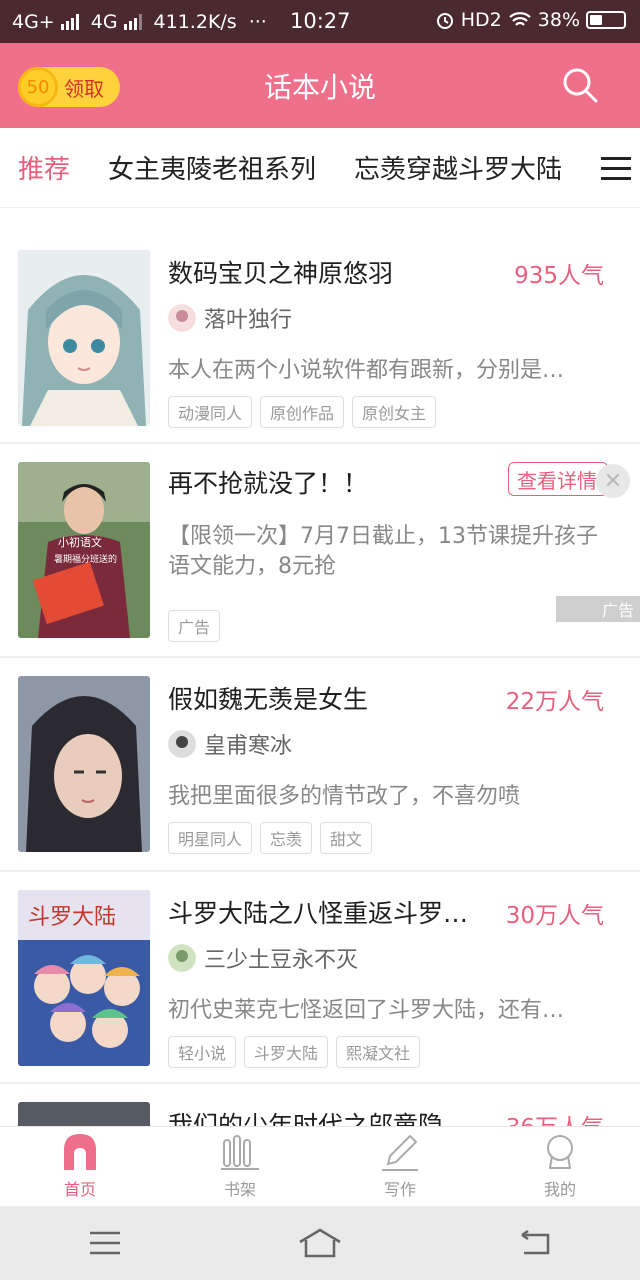 The height and width of the screenshot is (1280, 640). I want to click on close-icon: ✕, so click(613, 481).